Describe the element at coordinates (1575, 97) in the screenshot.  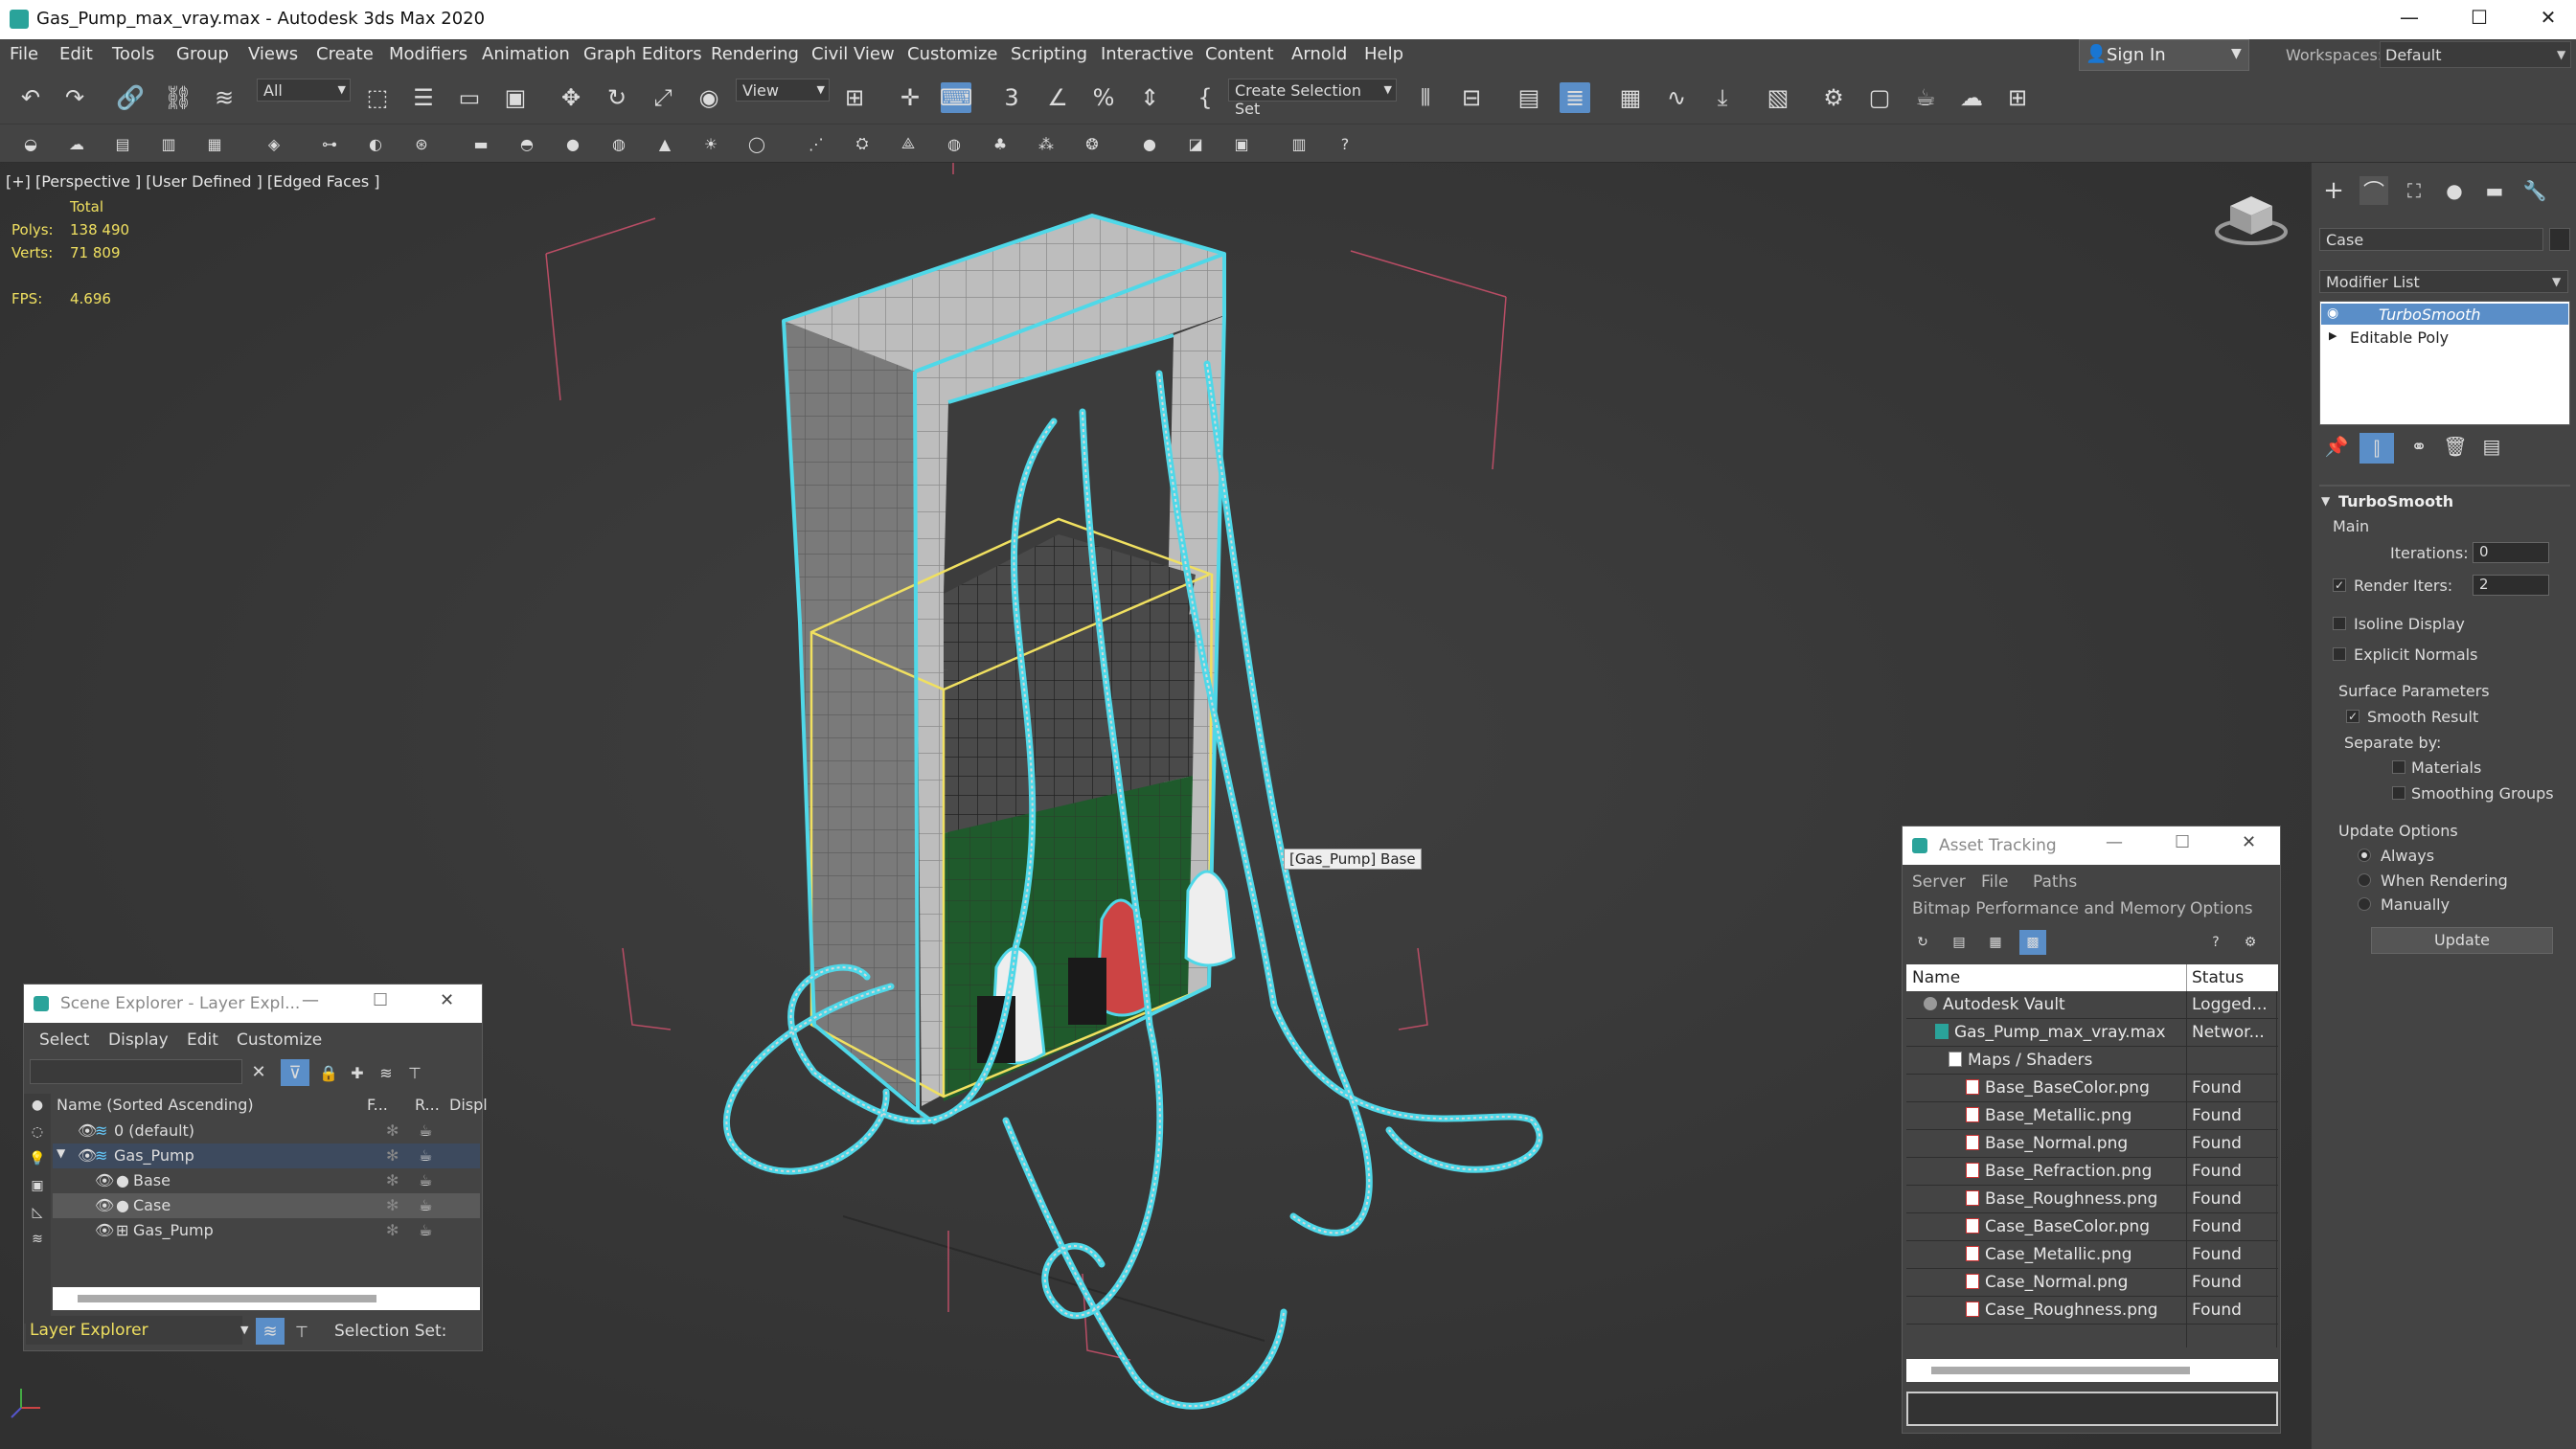
I see `toggle-layer-explorer-icon: ≣` at that location.